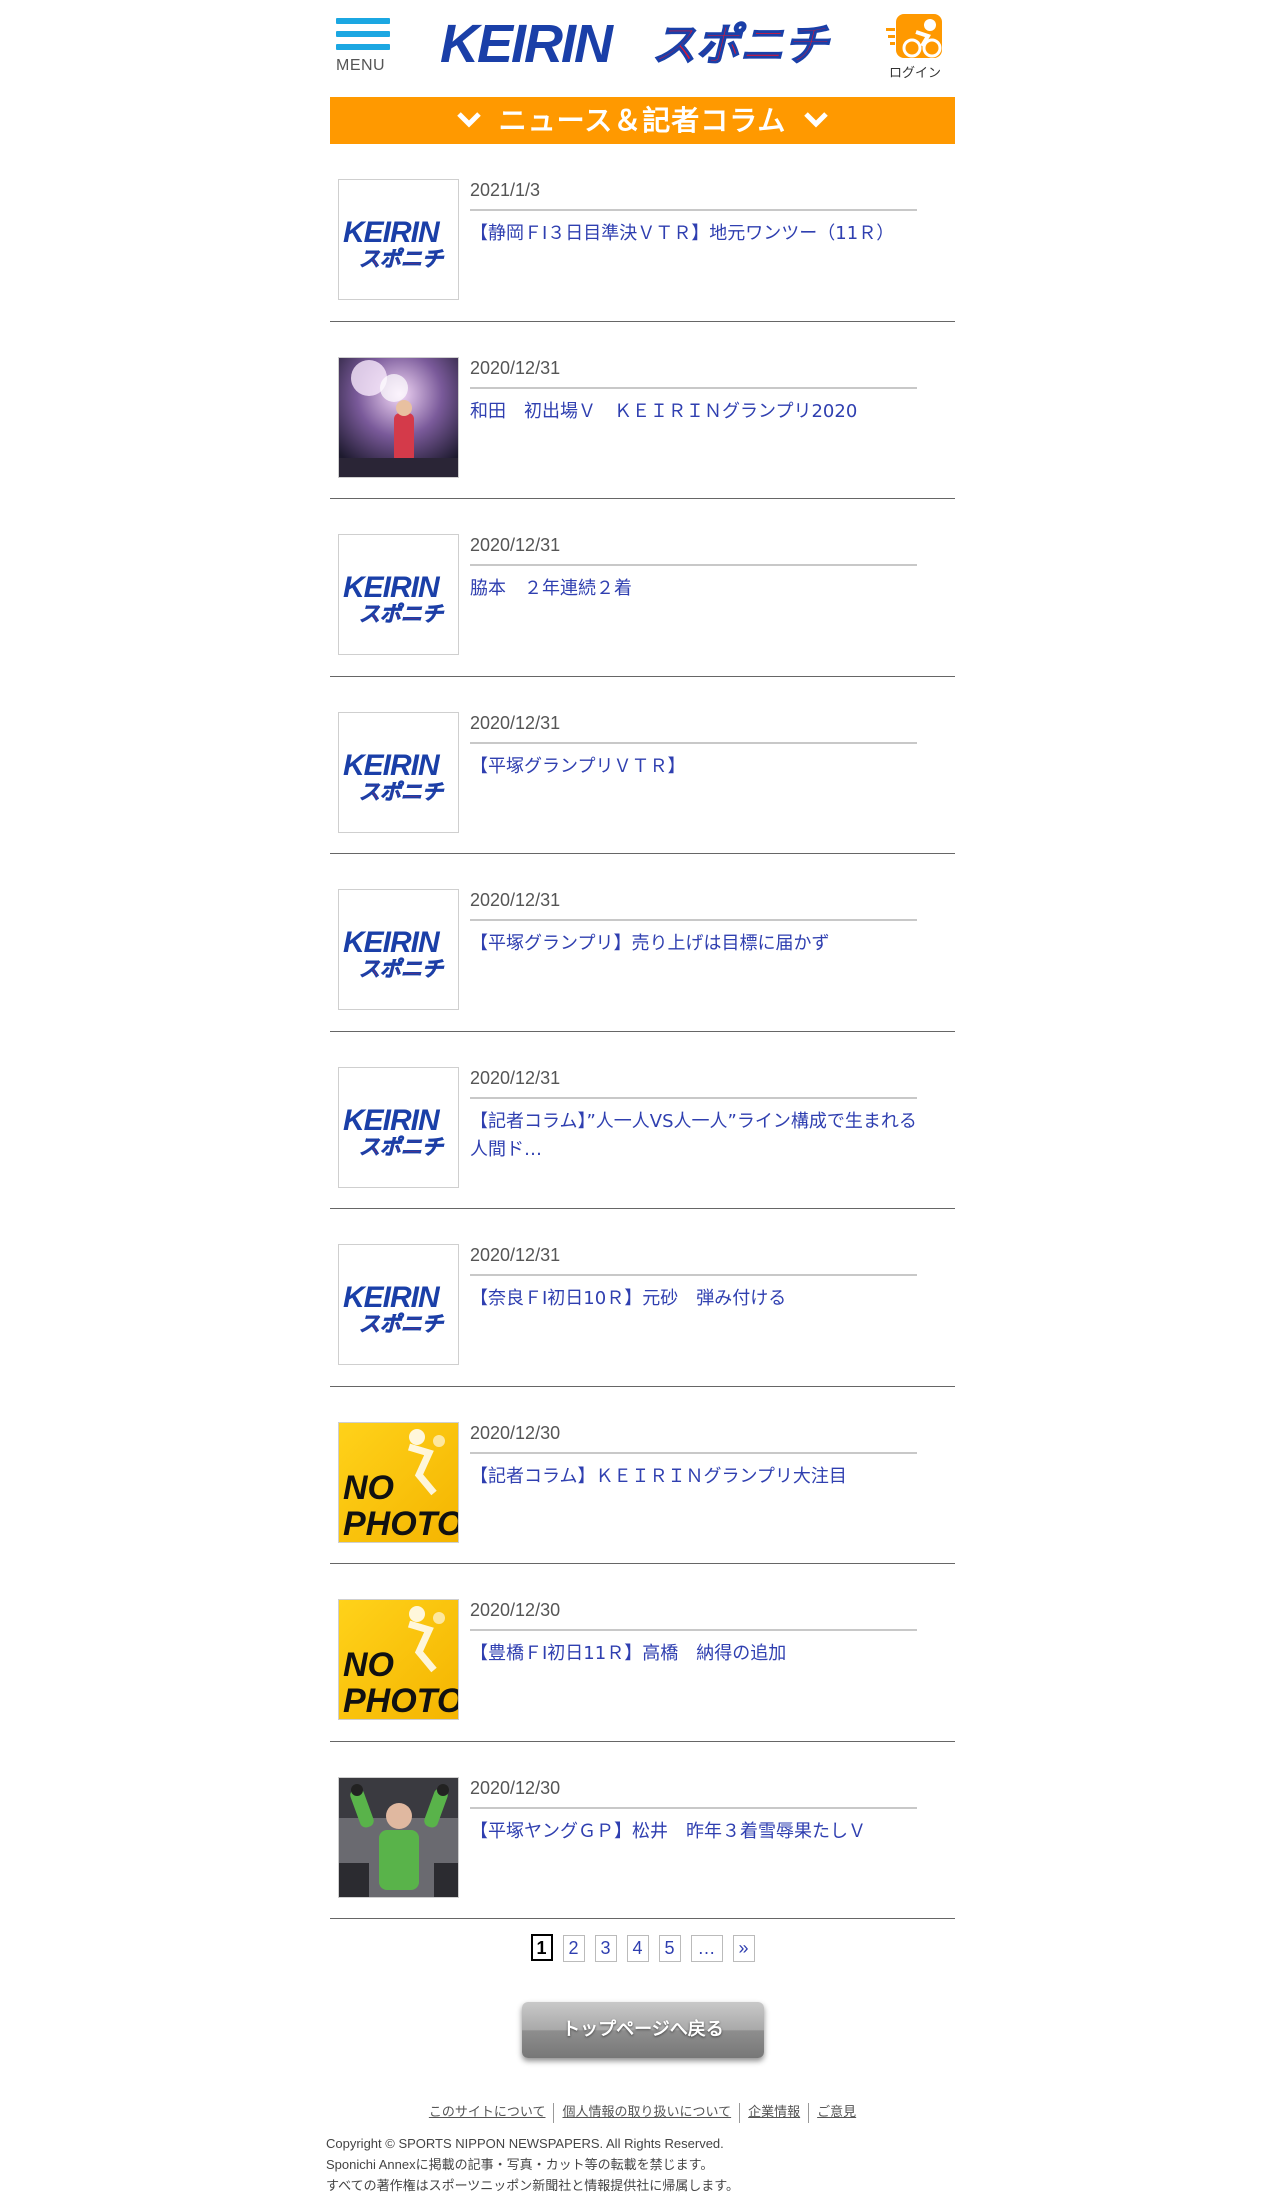 The height and width of the screenshot is (2196, 1284). I want to click on site-header: MENU KEIRIN スポニチ ログイン, so click(642, 48).